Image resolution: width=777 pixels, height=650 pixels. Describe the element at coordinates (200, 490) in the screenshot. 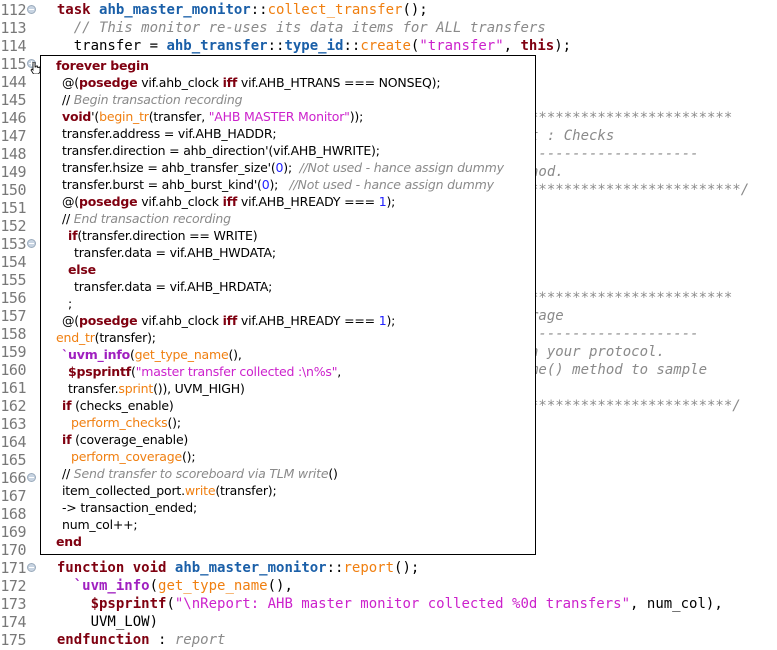

I see `function-name: write` at that location.